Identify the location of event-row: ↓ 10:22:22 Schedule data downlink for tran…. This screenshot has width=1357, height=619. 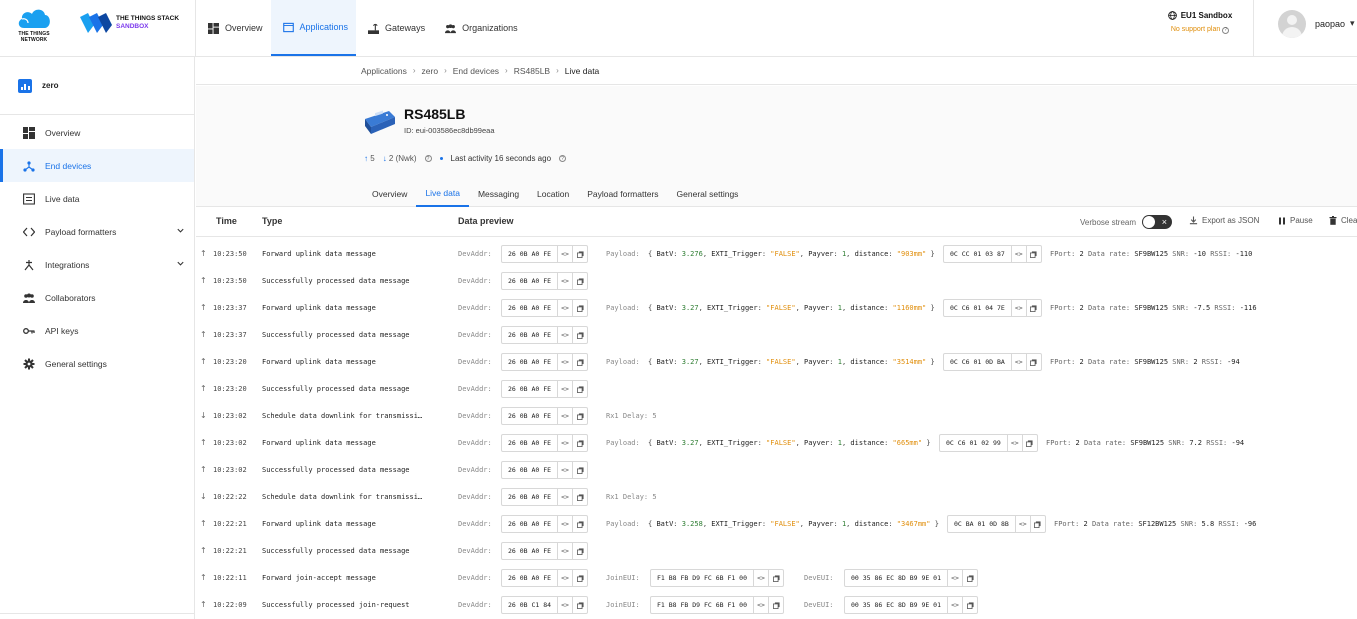
(776, 497).